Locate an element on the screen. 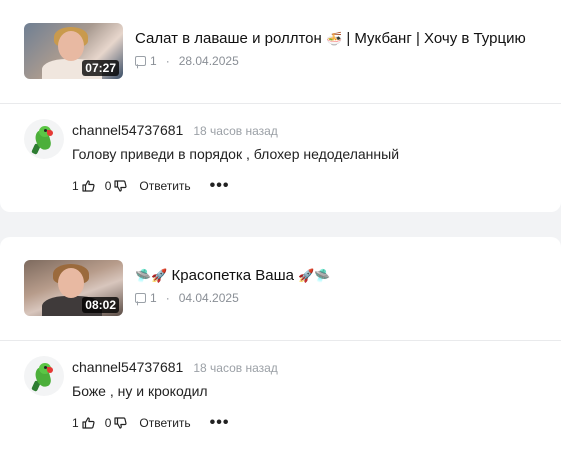  video-meta: 1 · 28.04.2025 is located at coordinates (330, 61).